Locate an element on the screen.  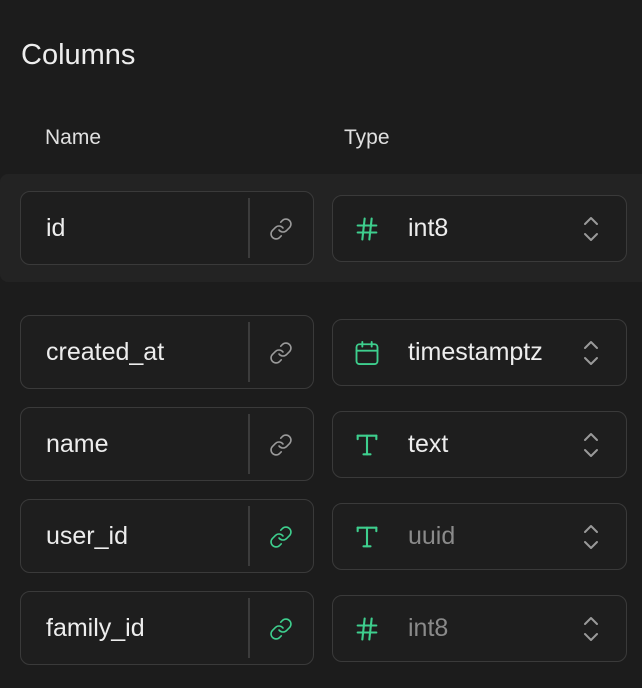
column-type-select-name: text is located at coordinates (479, 444).